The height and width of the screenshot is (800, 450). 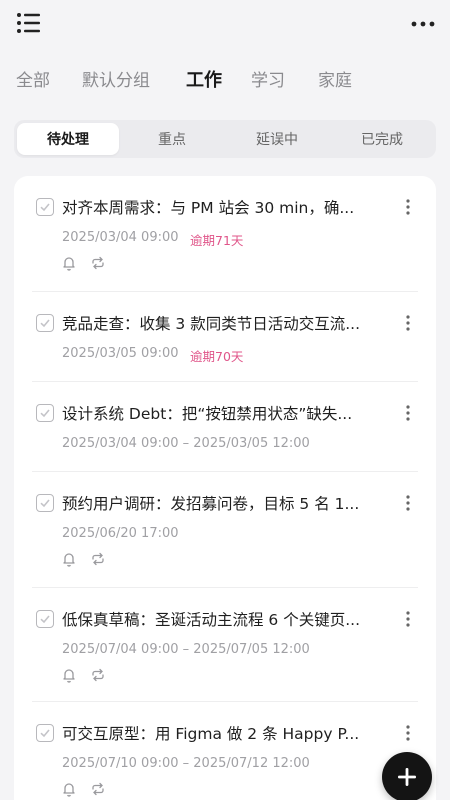 What do you see at coordinates (217, 356) in the screenshot?
I see `overdue-badge: 逾期70天` at bounding box center [217, 356].